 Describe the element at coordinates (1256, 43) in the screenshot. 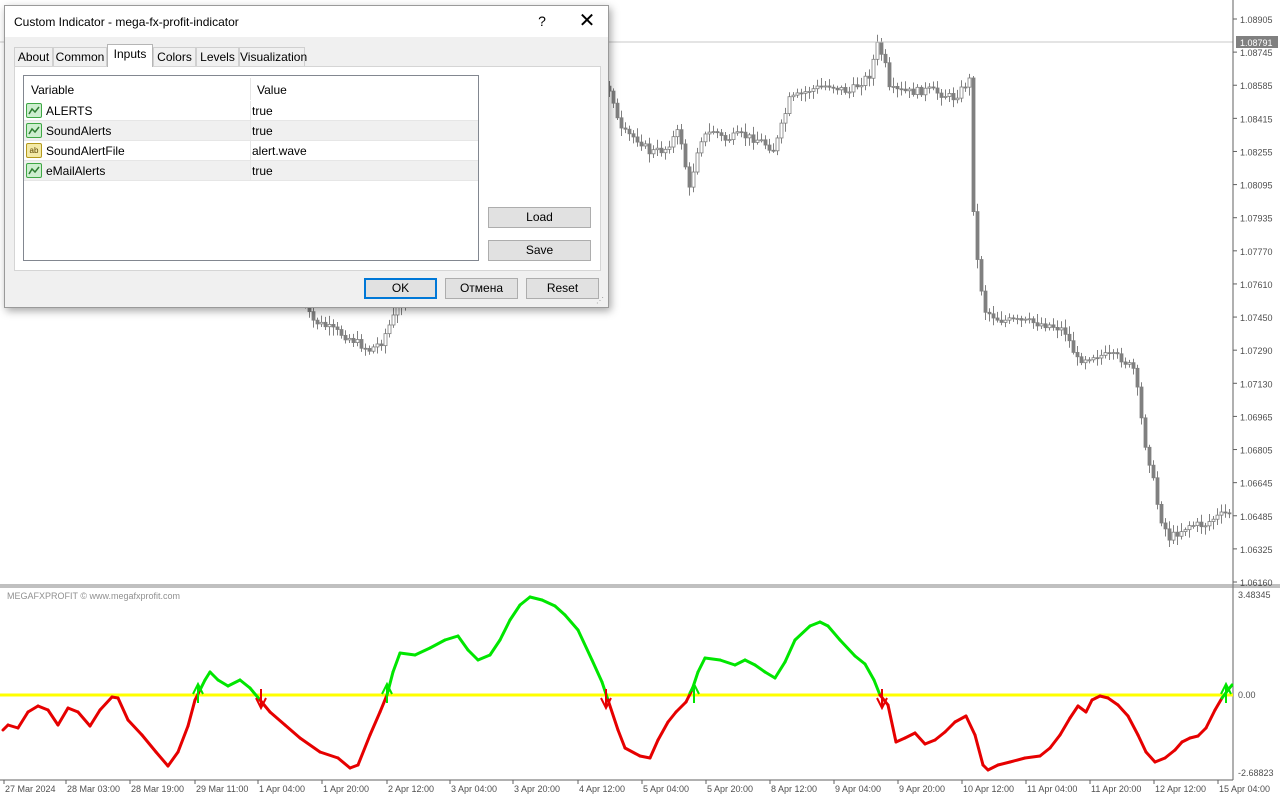

I see `current-price-label: 1.08791` at that location.